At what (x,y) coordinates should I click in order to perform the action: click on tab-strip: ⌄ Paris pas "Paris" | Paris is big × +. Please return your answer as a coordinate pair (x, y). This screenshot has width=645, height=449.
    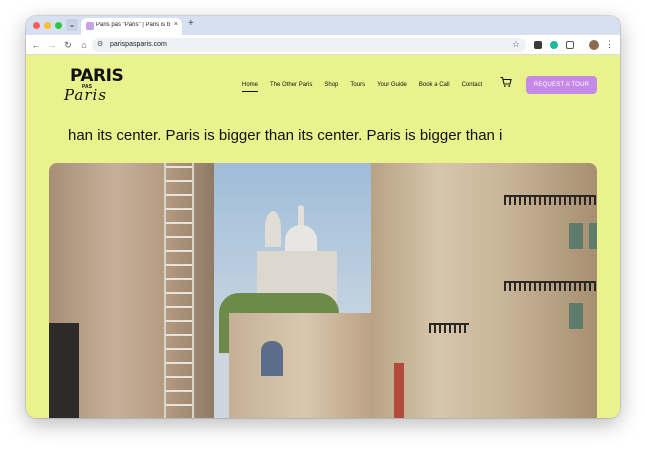
    Looking at the image, I should click on (323, 25).